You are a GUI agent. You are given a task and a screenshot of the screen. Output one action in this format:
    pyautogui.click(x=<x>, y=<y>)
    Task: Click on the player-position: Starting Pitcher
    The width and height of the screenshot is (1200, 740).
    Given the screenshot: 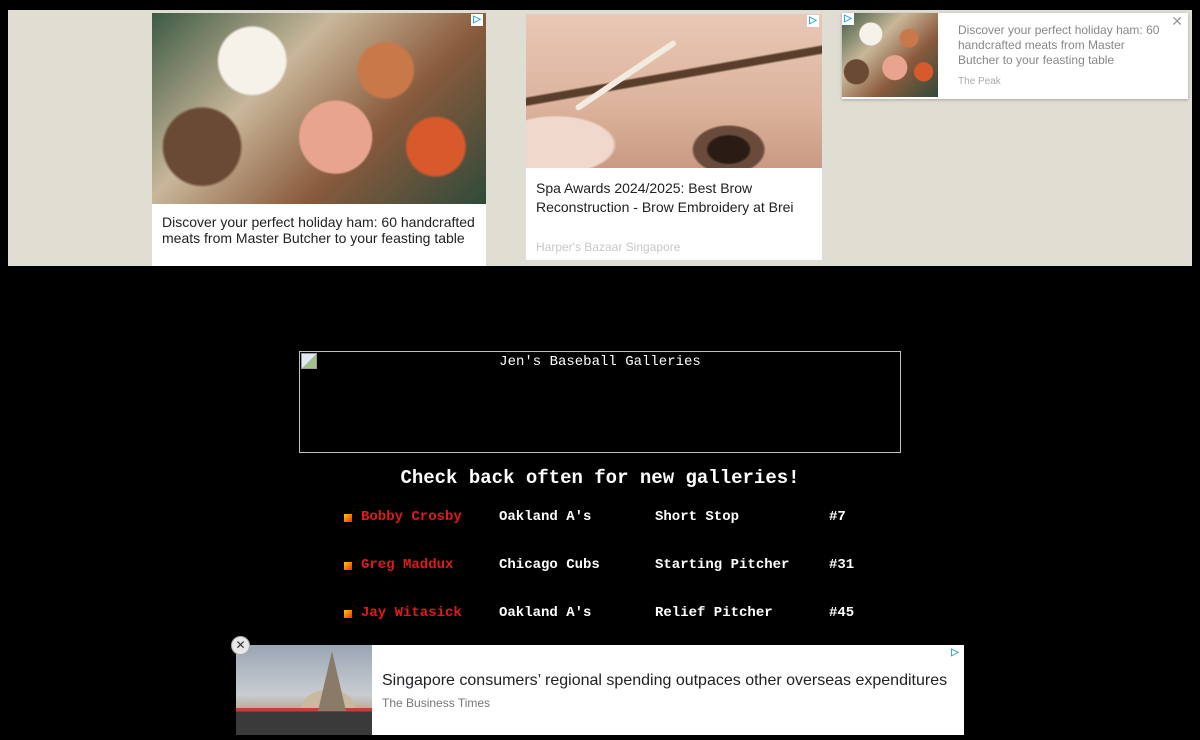 What is the action you would take?
    pyautogui.click(x=722, y=565)
    